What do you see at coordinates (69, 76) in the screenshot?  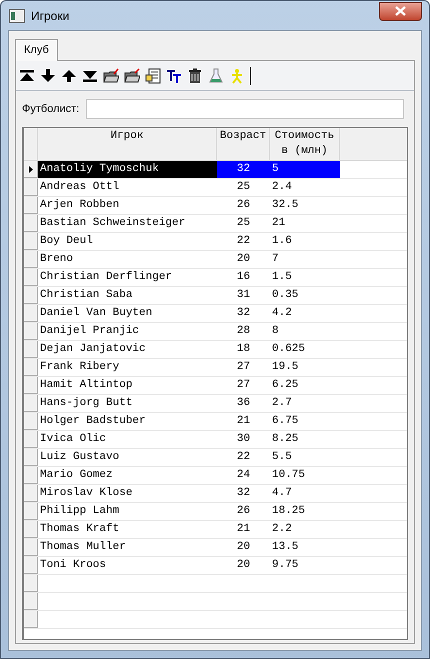 I see `arrow-up-icon` at bounding box center [69, 76].